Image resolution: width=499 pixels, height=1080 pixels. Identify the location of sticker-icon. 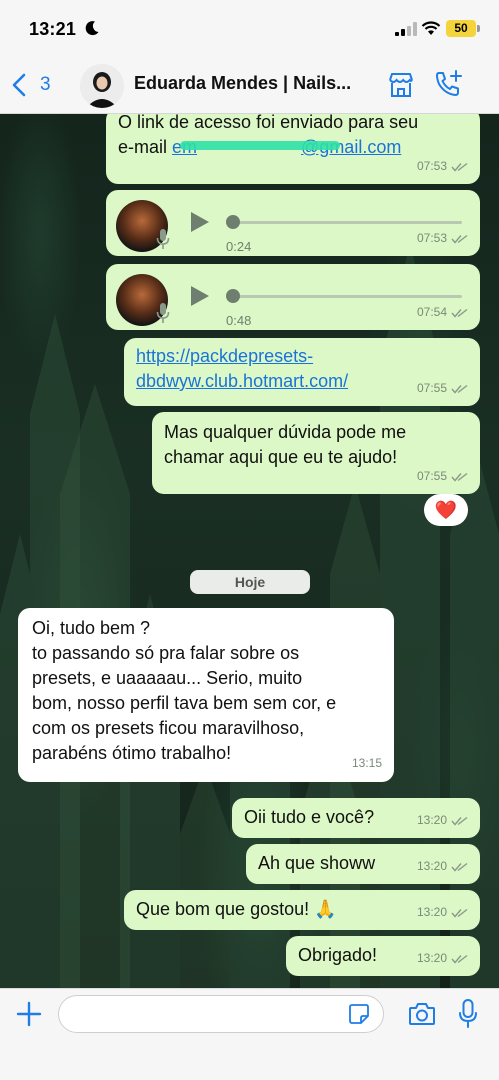
(359, 1014).